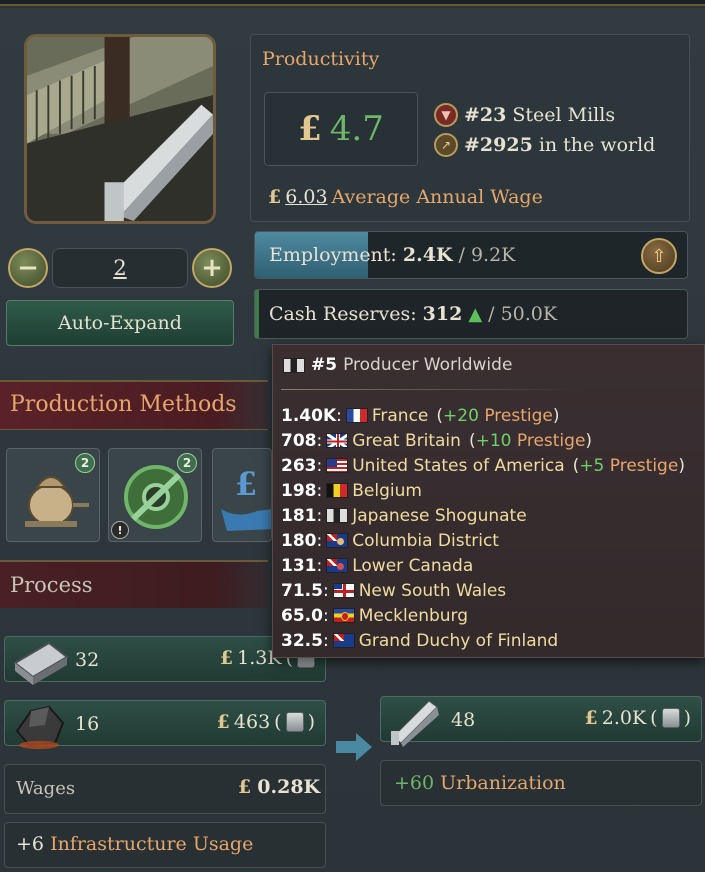 The image size is (705, 872). I want to click on wages-value: £ 0.28K, so click(279, 787).